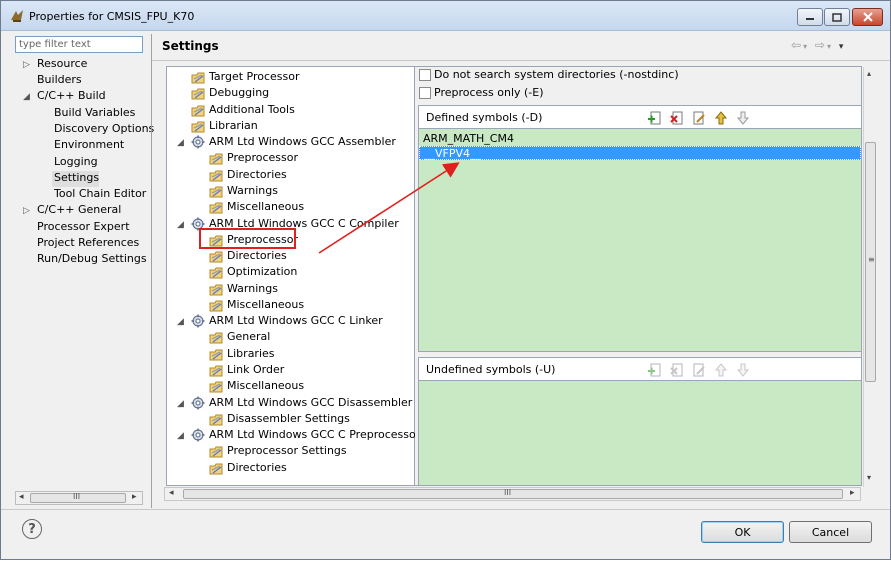  What do you see at coordinates (32, 529) in the screenshot?
I see `help-button: ?` at bounding box center [32, 529].